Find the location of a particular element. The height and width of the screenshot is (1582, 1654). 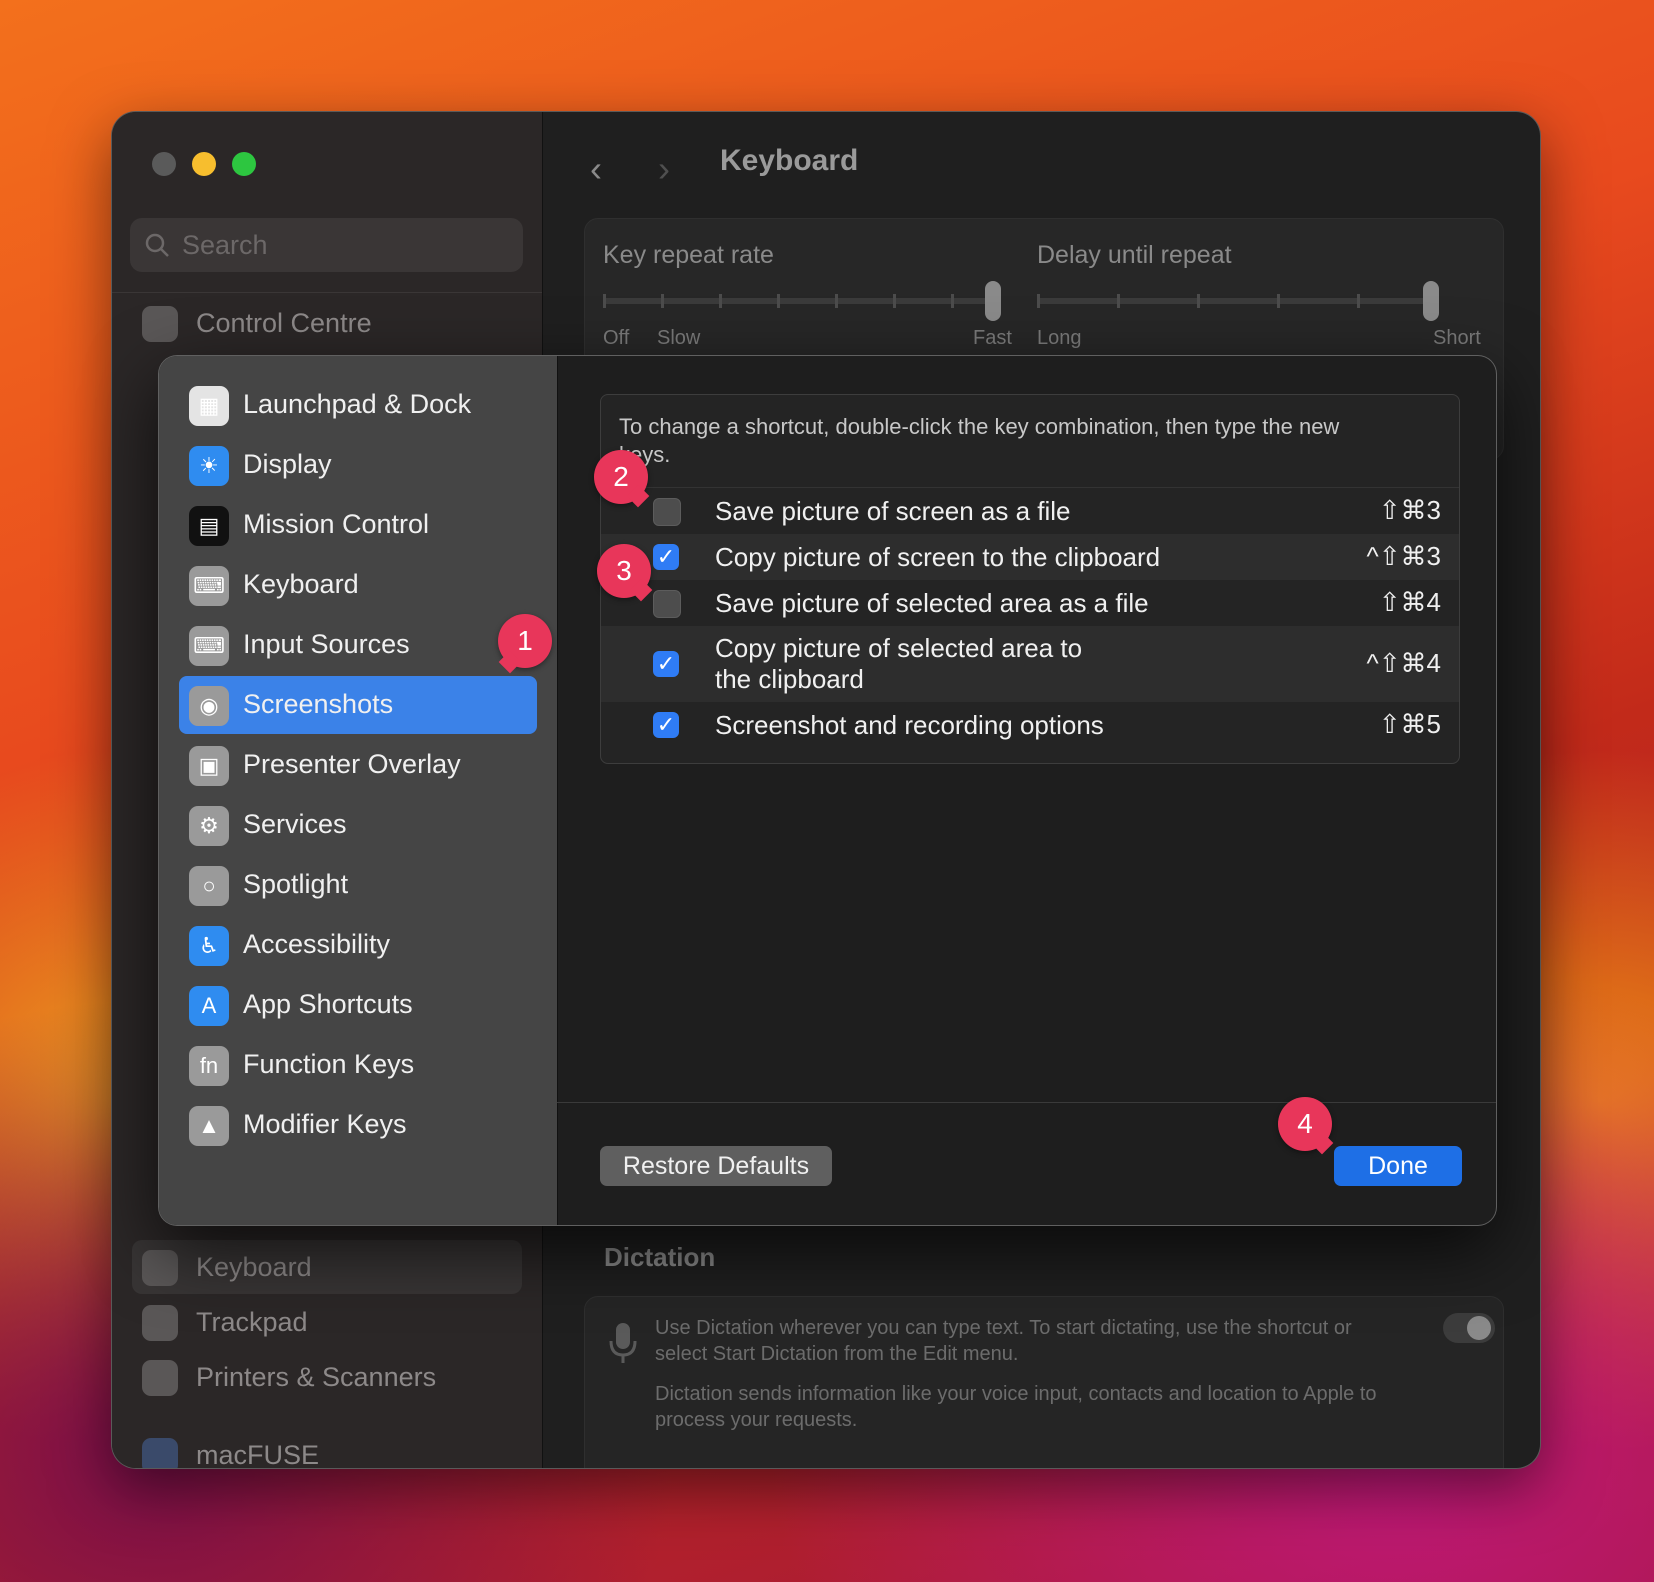

modifier-up-icon: ▲ is located at coordinates (209, 1126).